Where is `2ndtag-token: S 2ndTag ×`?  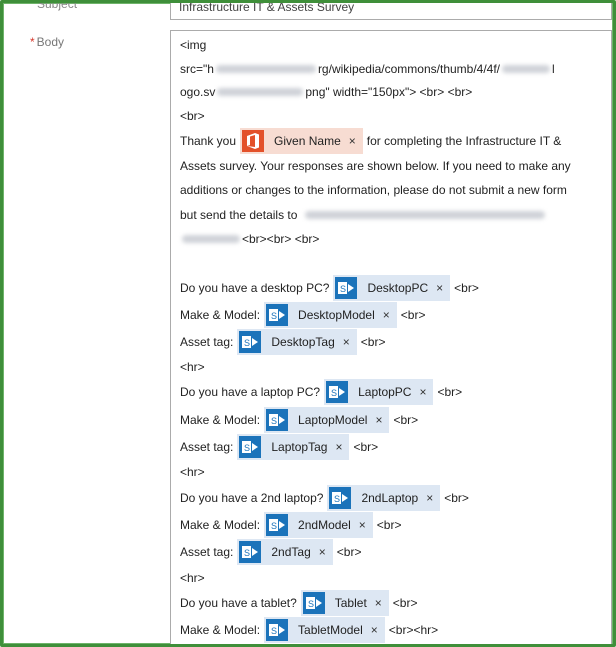
2ndtag-token: S 2ndTag × is located at coordinates (285, 552).